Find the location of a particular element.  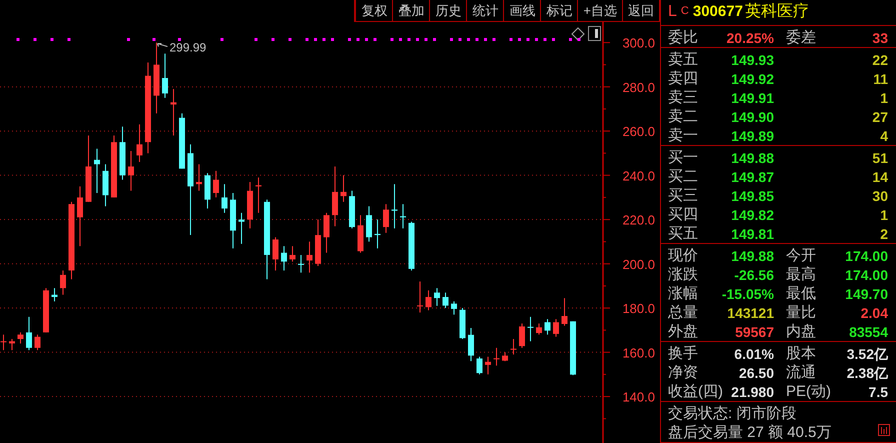

toolbar-button: 标记 is located at coordinates (559, 10).